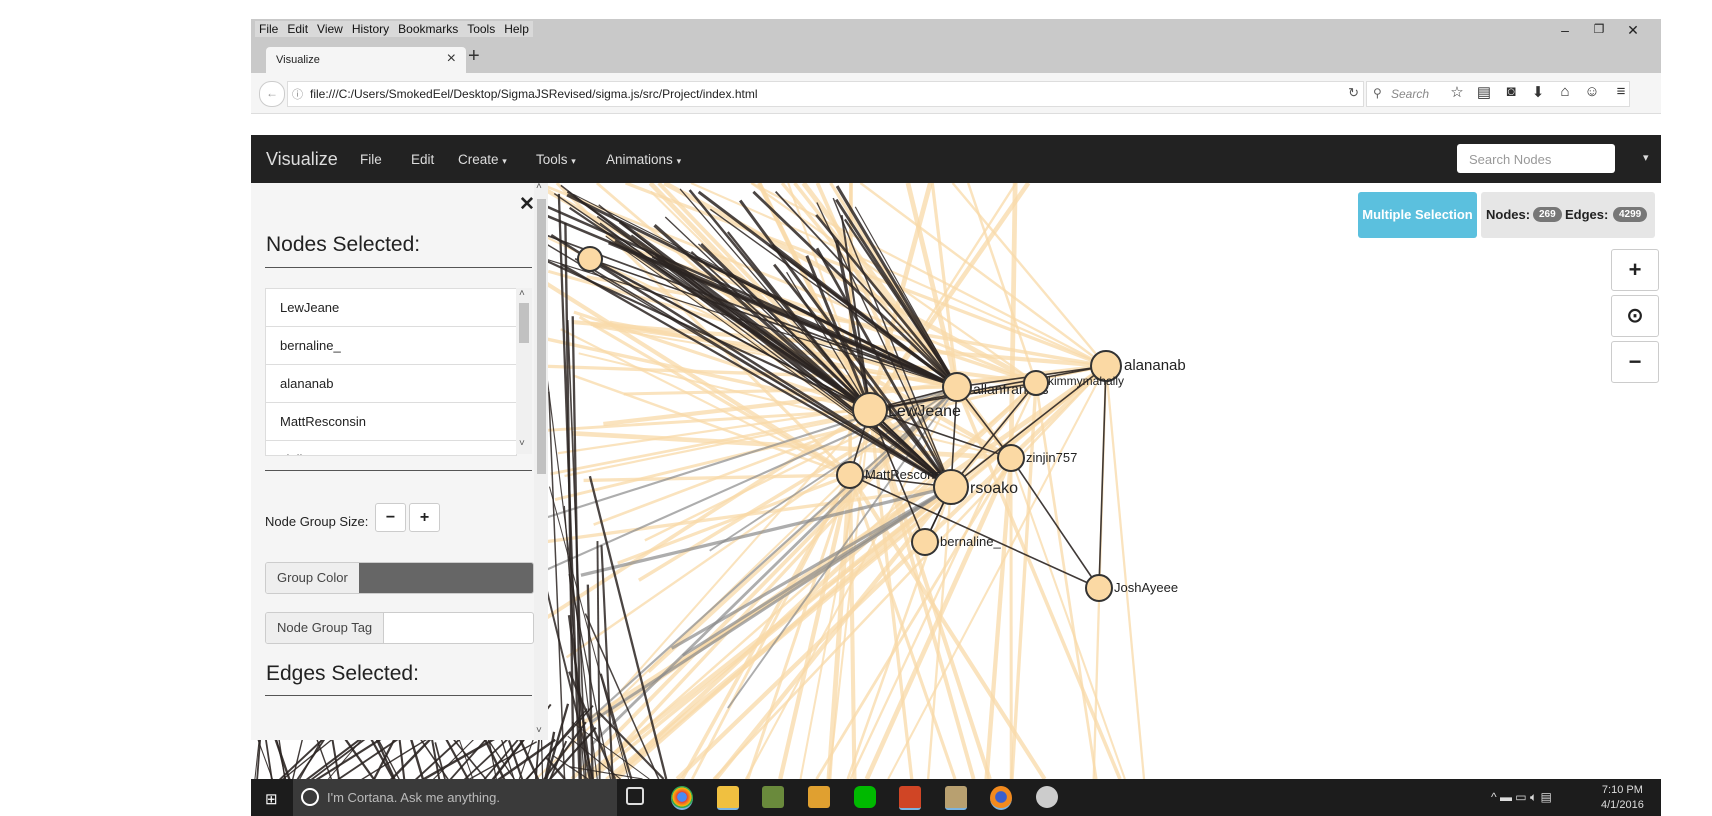 The height and width of the screenshot is (816, 1712). Describe the element at coordinates (451, 59) in the screenshot. I see `close-tab-icon: ×` at that location.